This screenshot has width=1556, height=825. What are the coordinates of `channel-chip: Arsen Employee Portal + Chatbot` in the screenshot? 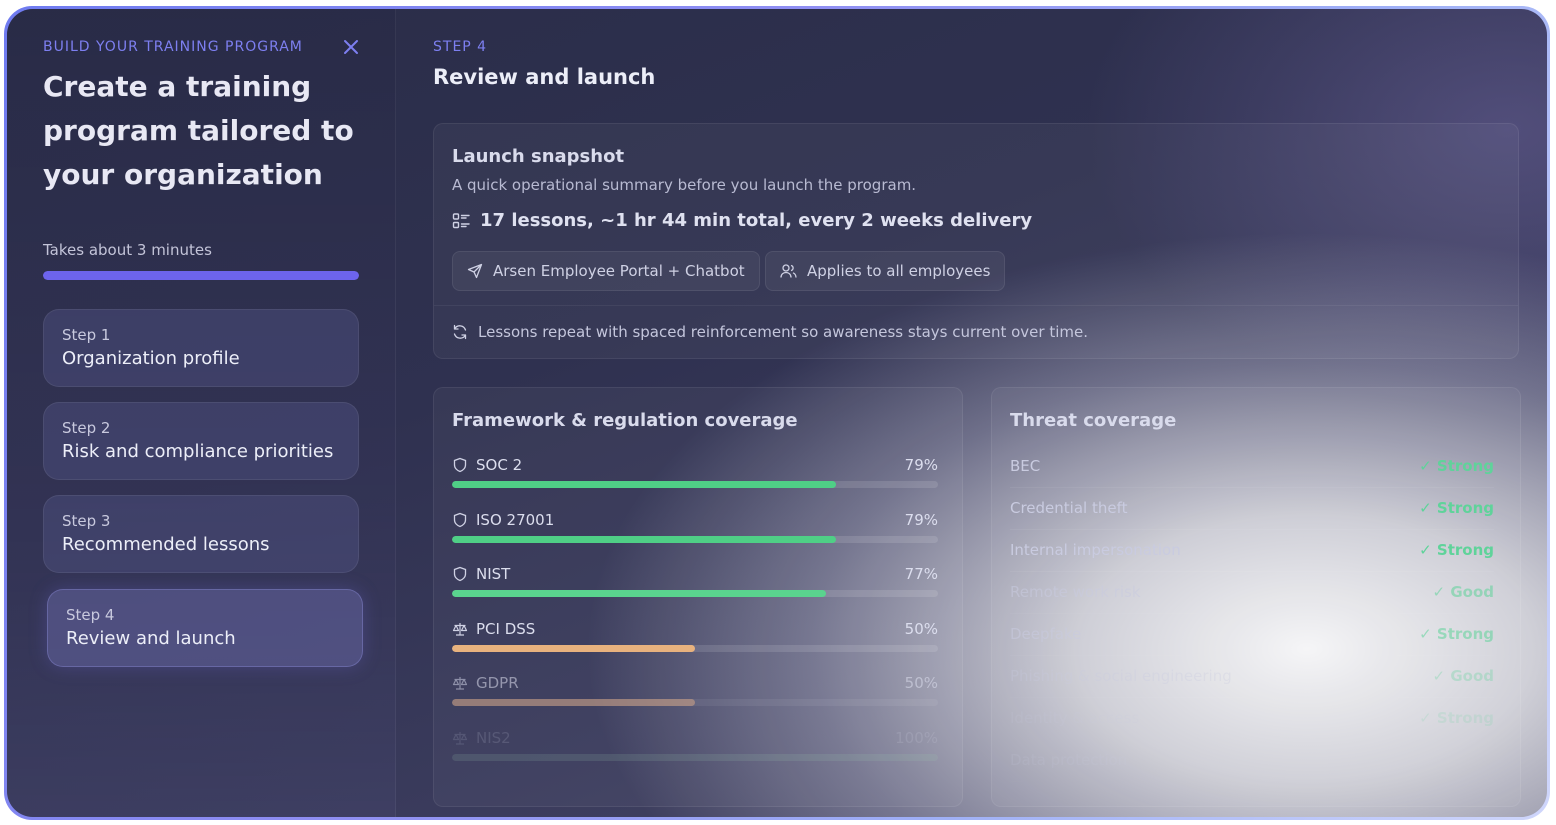 It's located at (606, 271).